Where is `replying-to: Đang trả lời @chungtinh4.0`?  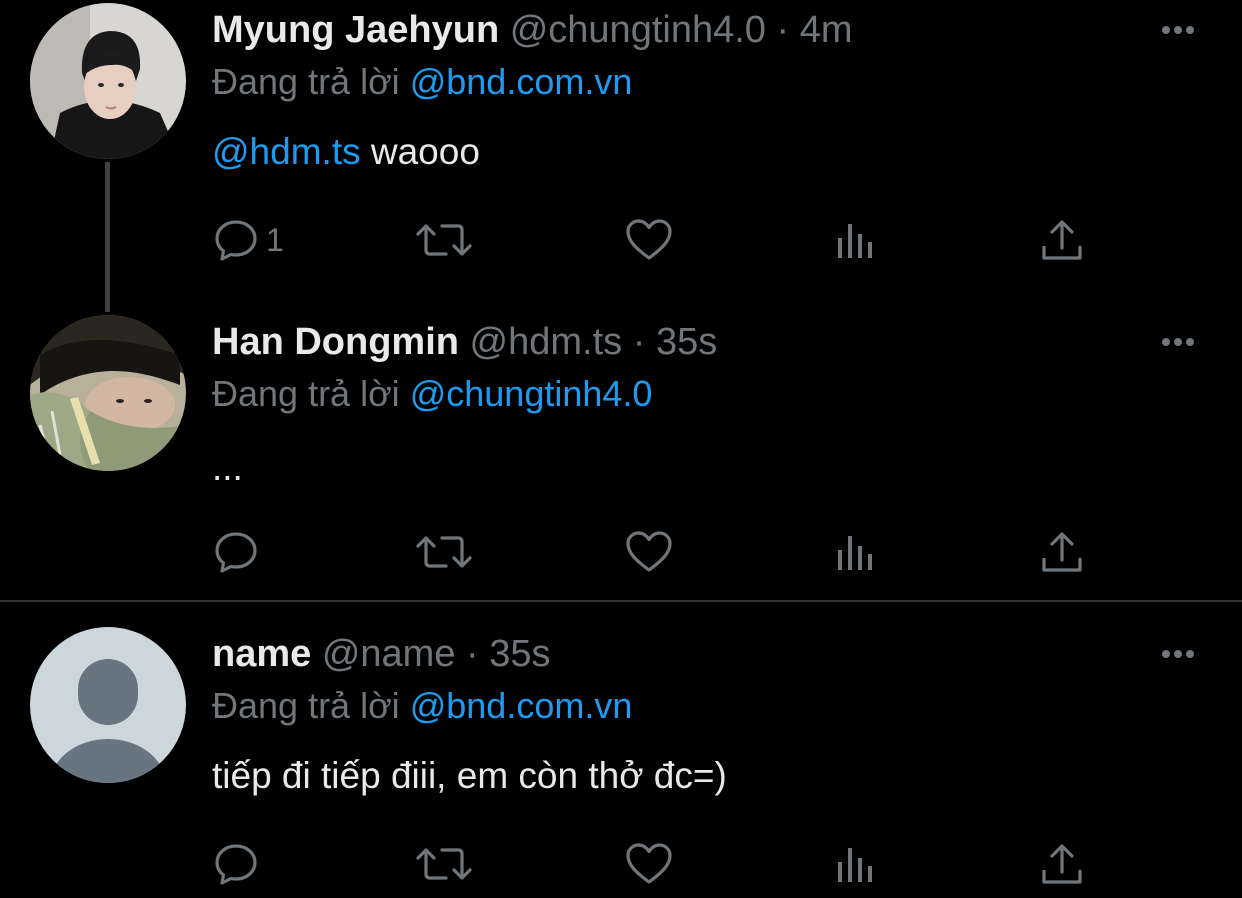 replying-to: Đang trả lời @chungtinh4.0 is located at coordinates (432, 394).